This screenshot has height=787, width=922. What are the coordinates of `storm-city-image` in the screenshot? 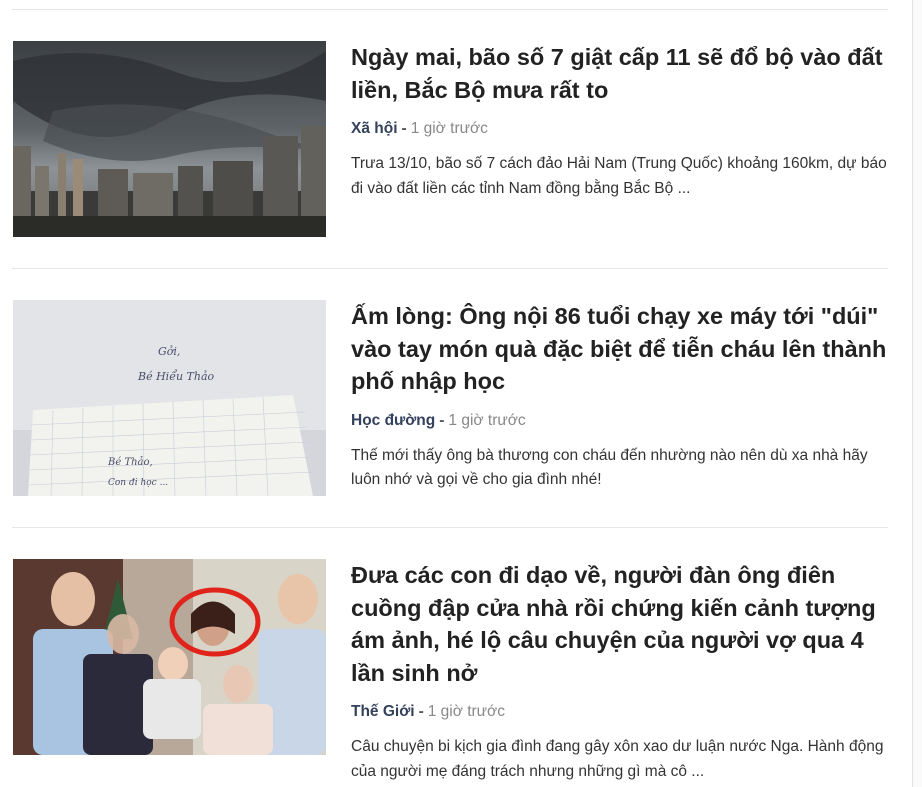 It's located at (169, 139).